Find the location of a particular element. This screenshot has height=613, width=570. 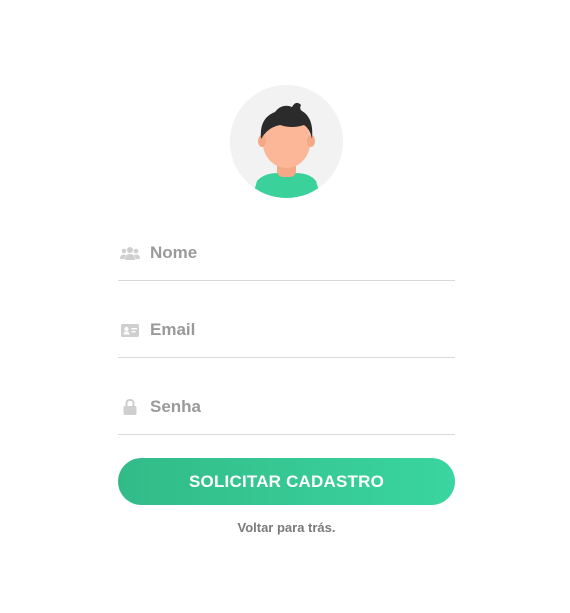

user-avatar-icon is located at coordinates (286, 141).